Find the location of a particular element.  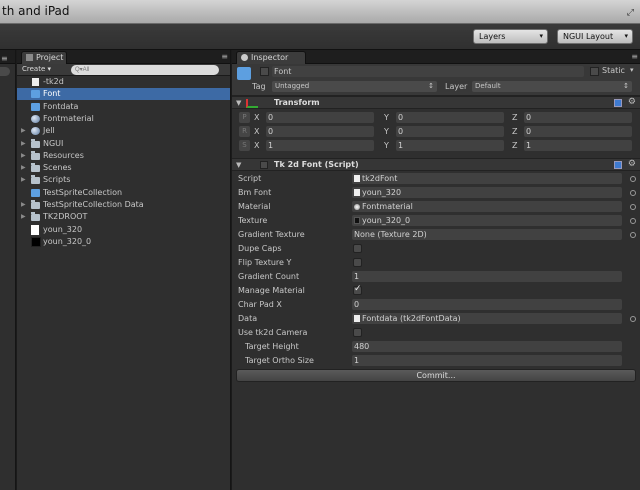

chevron-down-icon: ▾ is located at coordinates (632, 70).